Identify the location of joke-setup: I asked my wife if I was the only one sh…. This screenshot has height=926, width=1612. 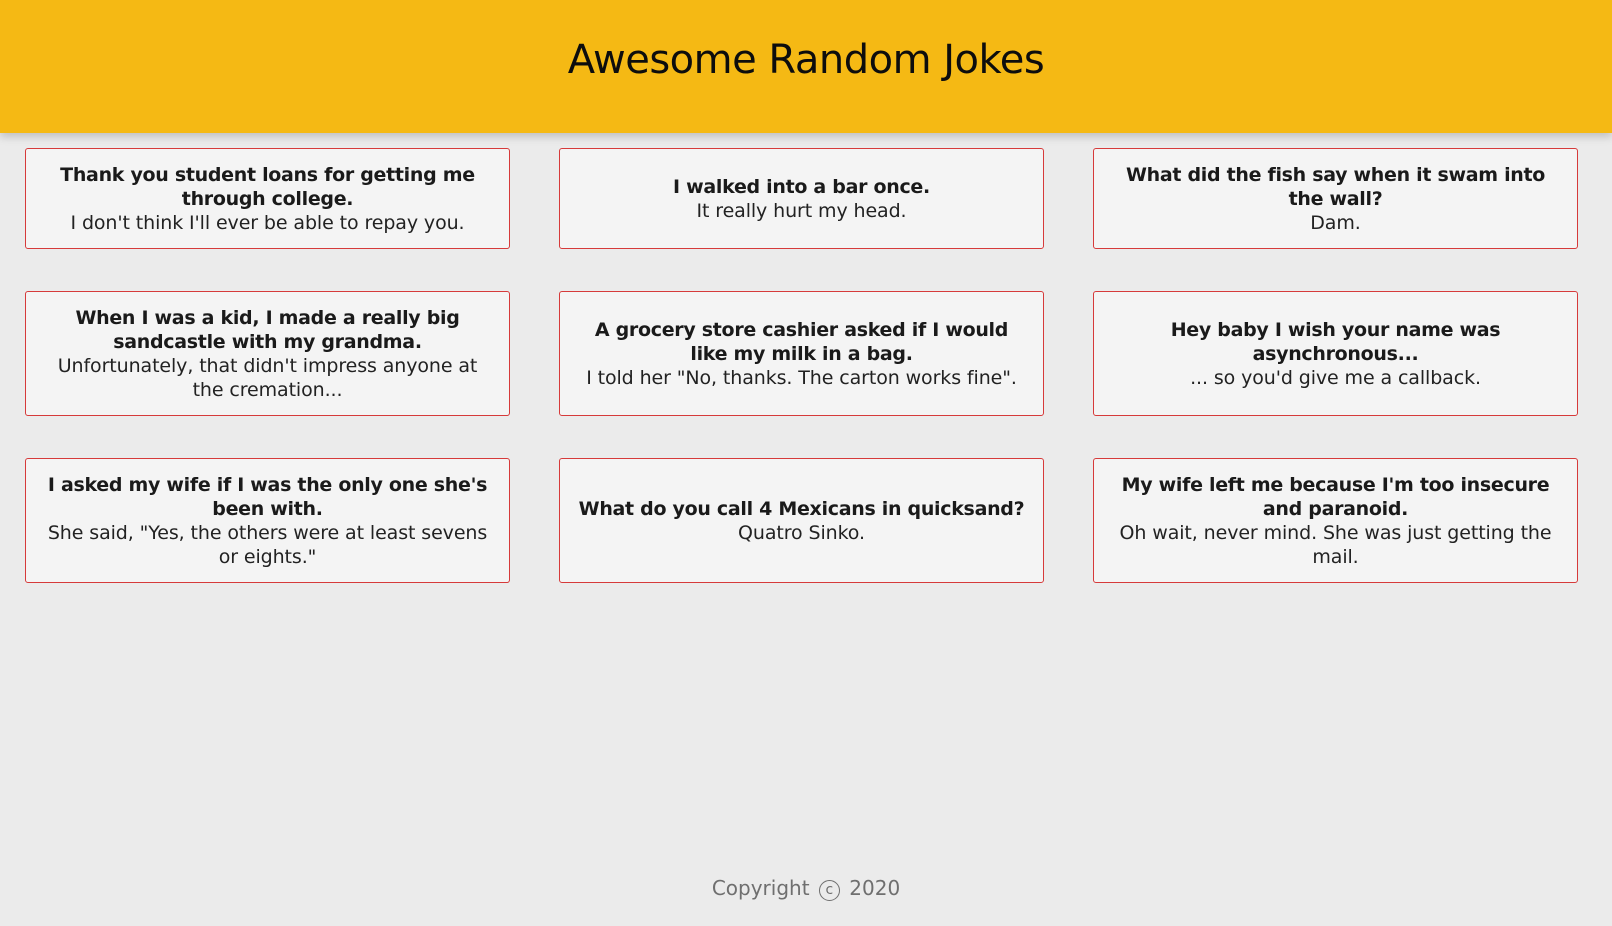
(267, 496).